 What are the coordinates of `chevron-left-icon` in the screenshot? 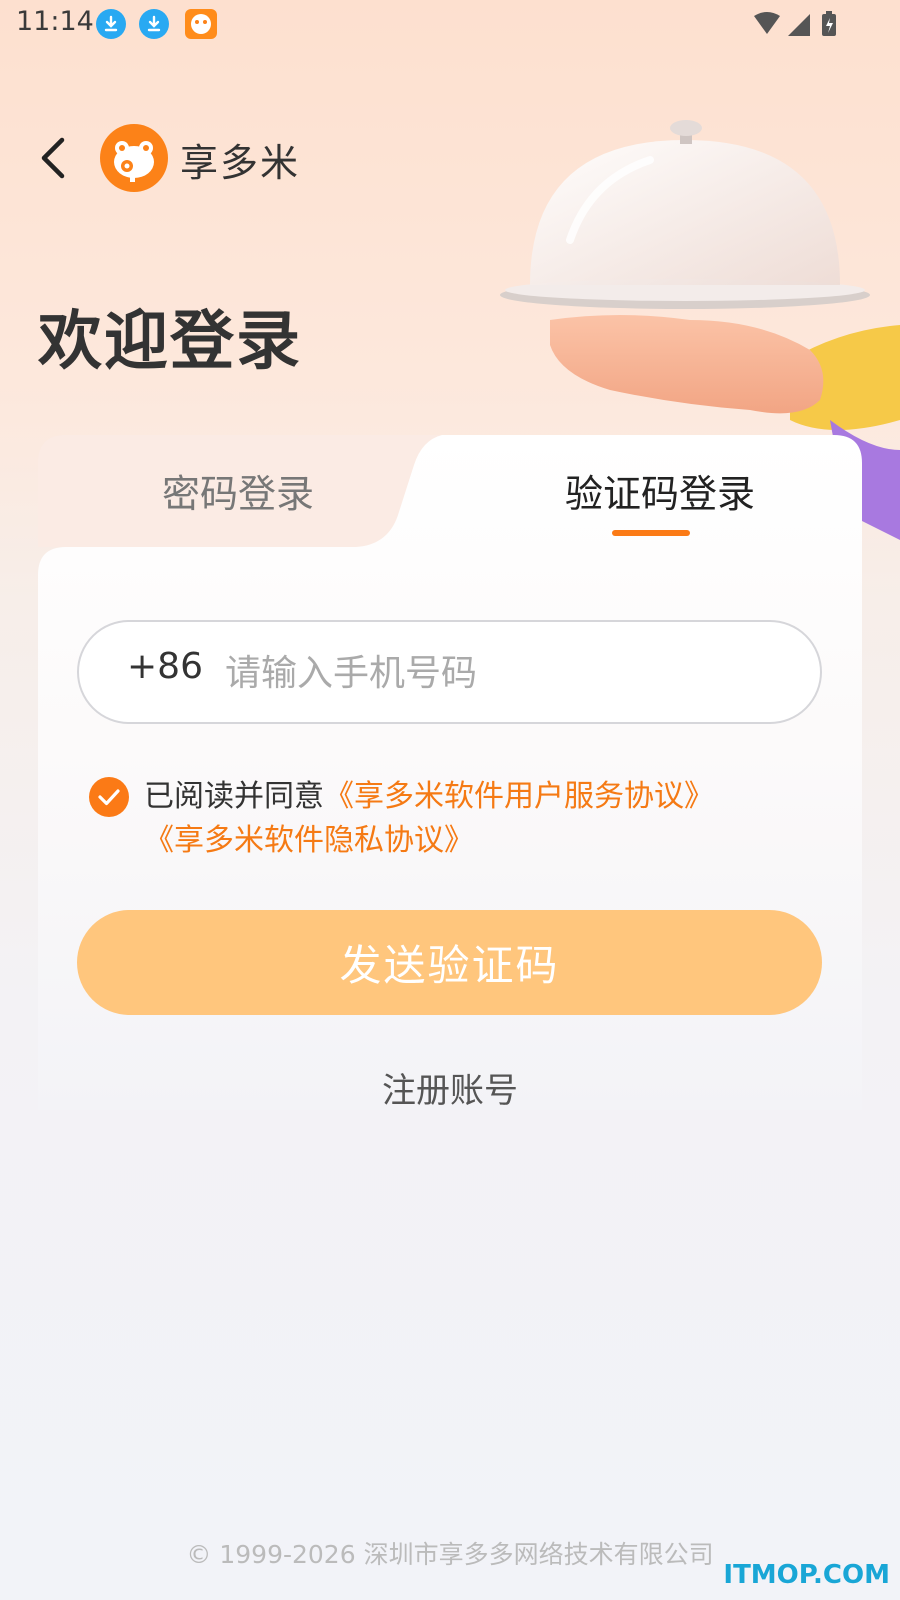 It's located at (53, 158).